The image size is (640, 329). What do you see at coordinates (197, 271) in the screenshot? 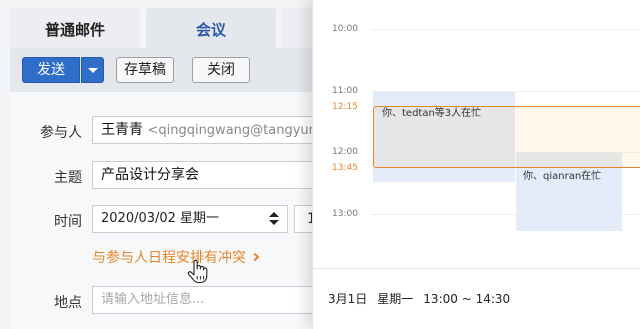
I see `hand-pointer-icon` at bounding box center [197, 271].